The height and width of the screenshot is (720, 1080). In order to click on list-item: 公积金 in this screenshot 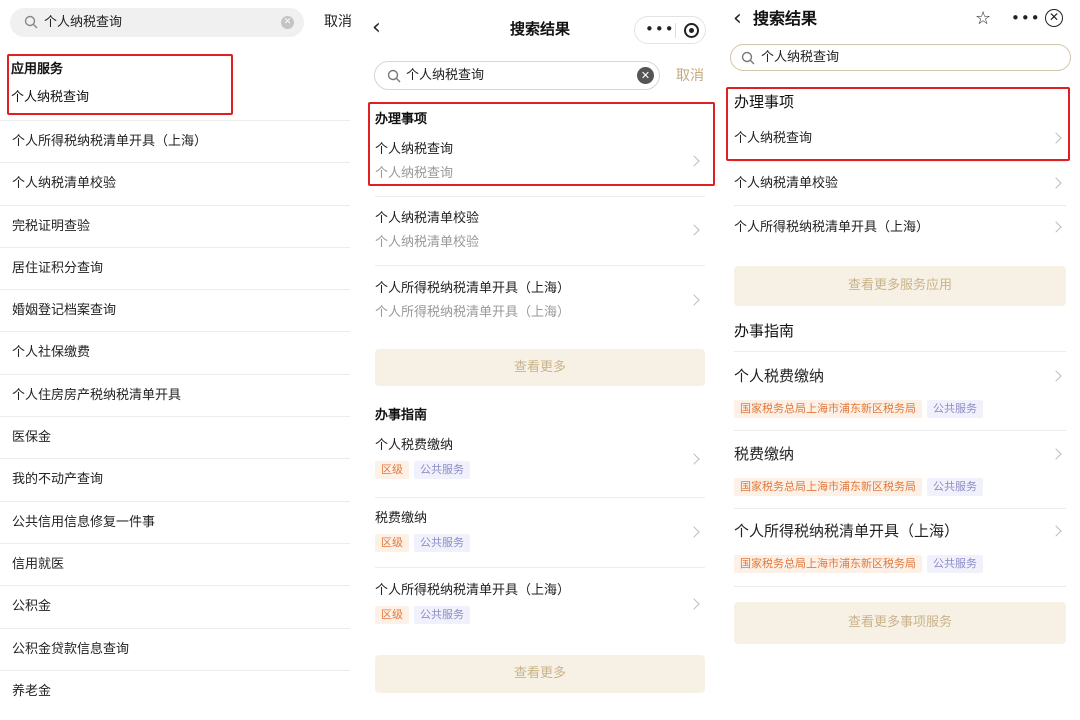, I will do `click(175, 606)`.